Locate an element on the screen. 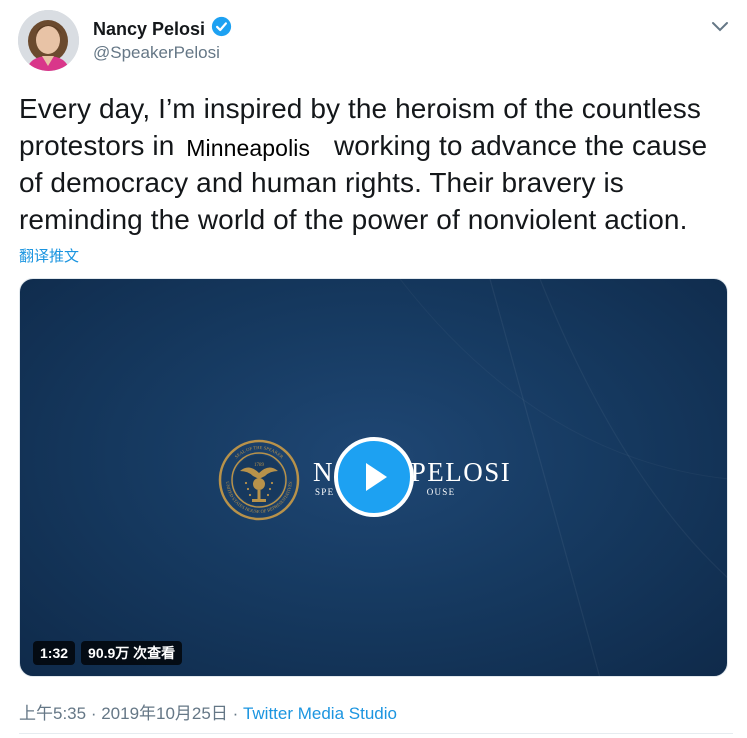 The image size is (747, 738). play-icon is located at coordinates (376, 477).